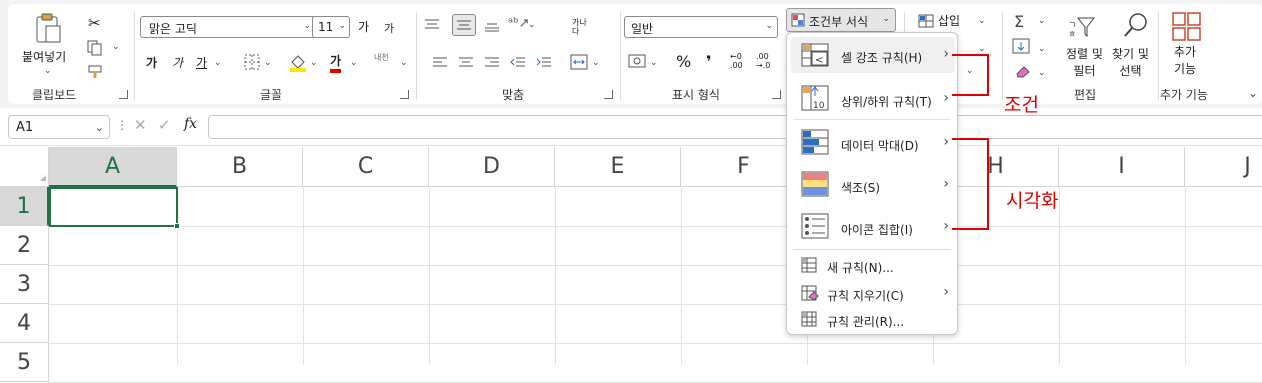 The width and height of the screenshot is (1262, 383). What do you see at coordinates (113, 207) in the screenshot?
I see `active-cell-a1` at bounding box center [113, 207].